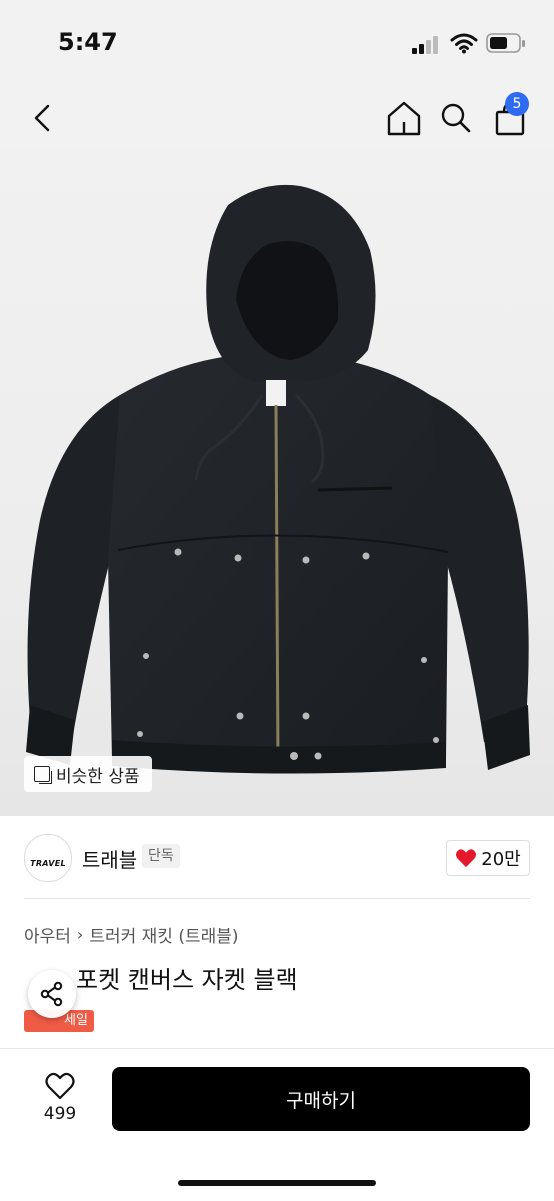 The height and width of the screenshot is (1201, 554). I want to click on search-icon, so click(456, 118).